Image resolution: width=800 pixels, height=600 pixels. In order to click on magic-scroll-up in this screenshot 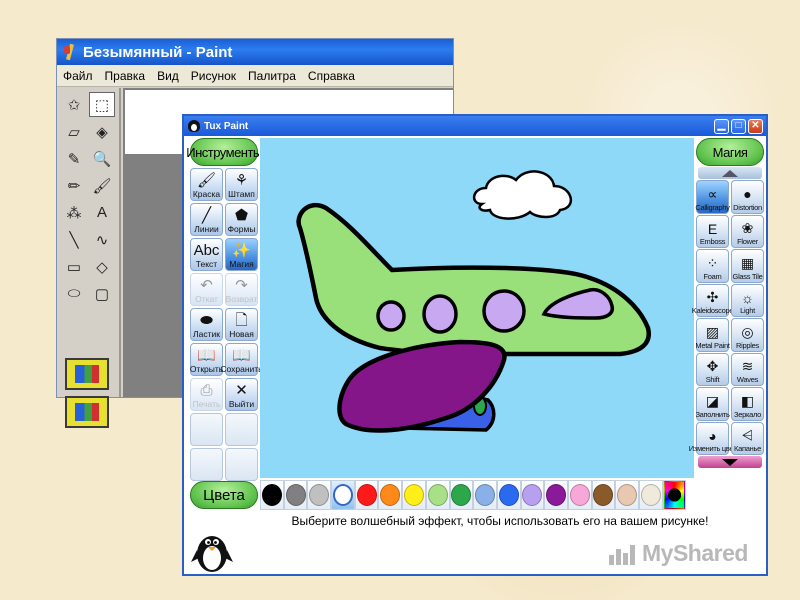, I will do `click(730, 173)`.